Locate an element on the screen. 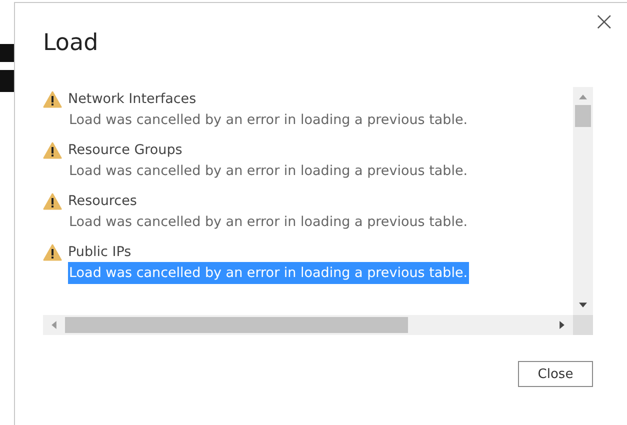 Image resolution: width=627 pixels, height=425 pixels. vertical-scrollbar is located at coordinates (583, 201).